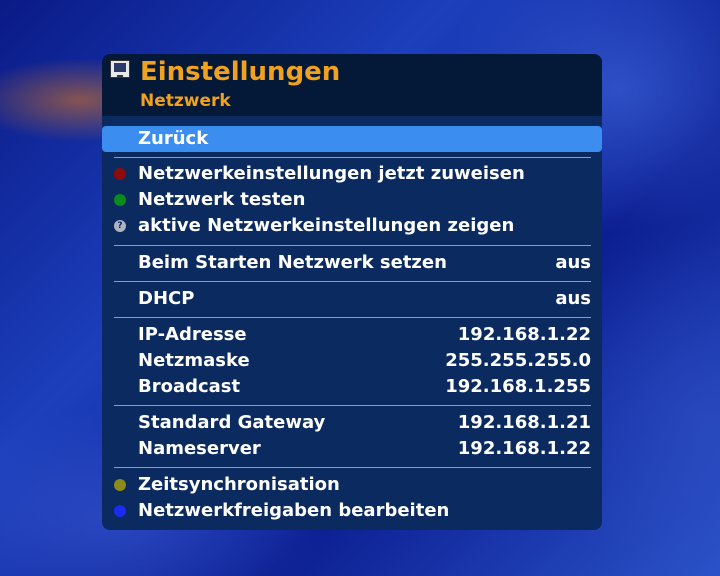 Image resolution: width=720 pixels, height=576 pixels. Describe the element at coordinates (331, 173) in the screenshot. I see `assign-network-label: Netzwerkeinstellungen jetzt zuweisen` at that location.